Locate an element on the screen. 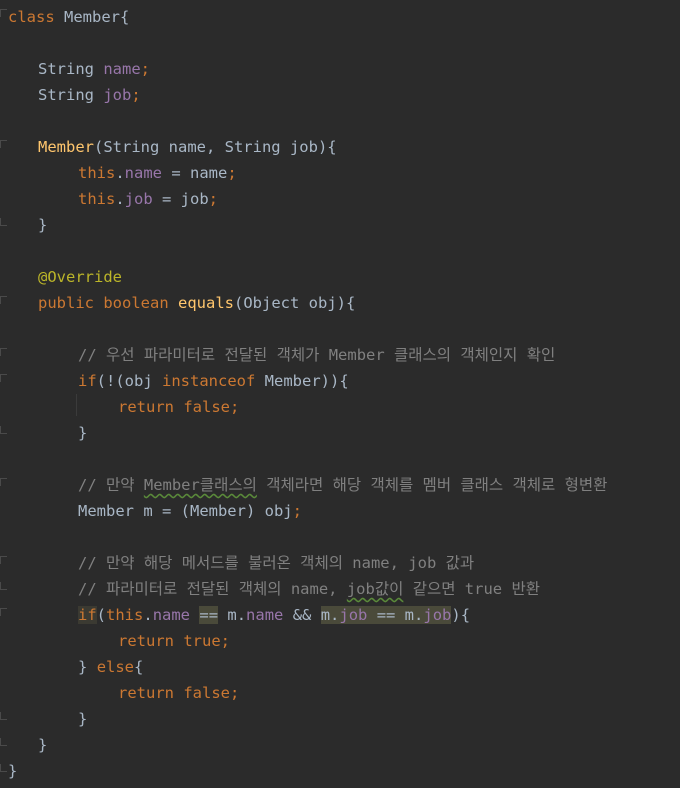 This screenshot has width=680, height=788. gutter is located at coordinates (4, 394).